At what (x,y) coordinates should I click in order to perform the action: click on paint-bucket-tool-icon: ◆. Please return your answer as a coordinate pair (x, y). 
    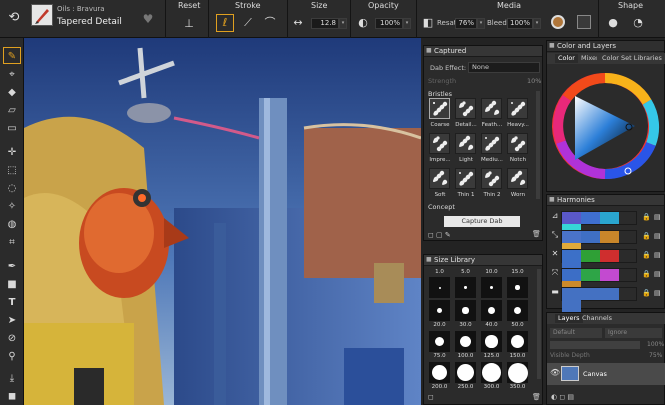
    Looking at the image, I should click on (12, 92).